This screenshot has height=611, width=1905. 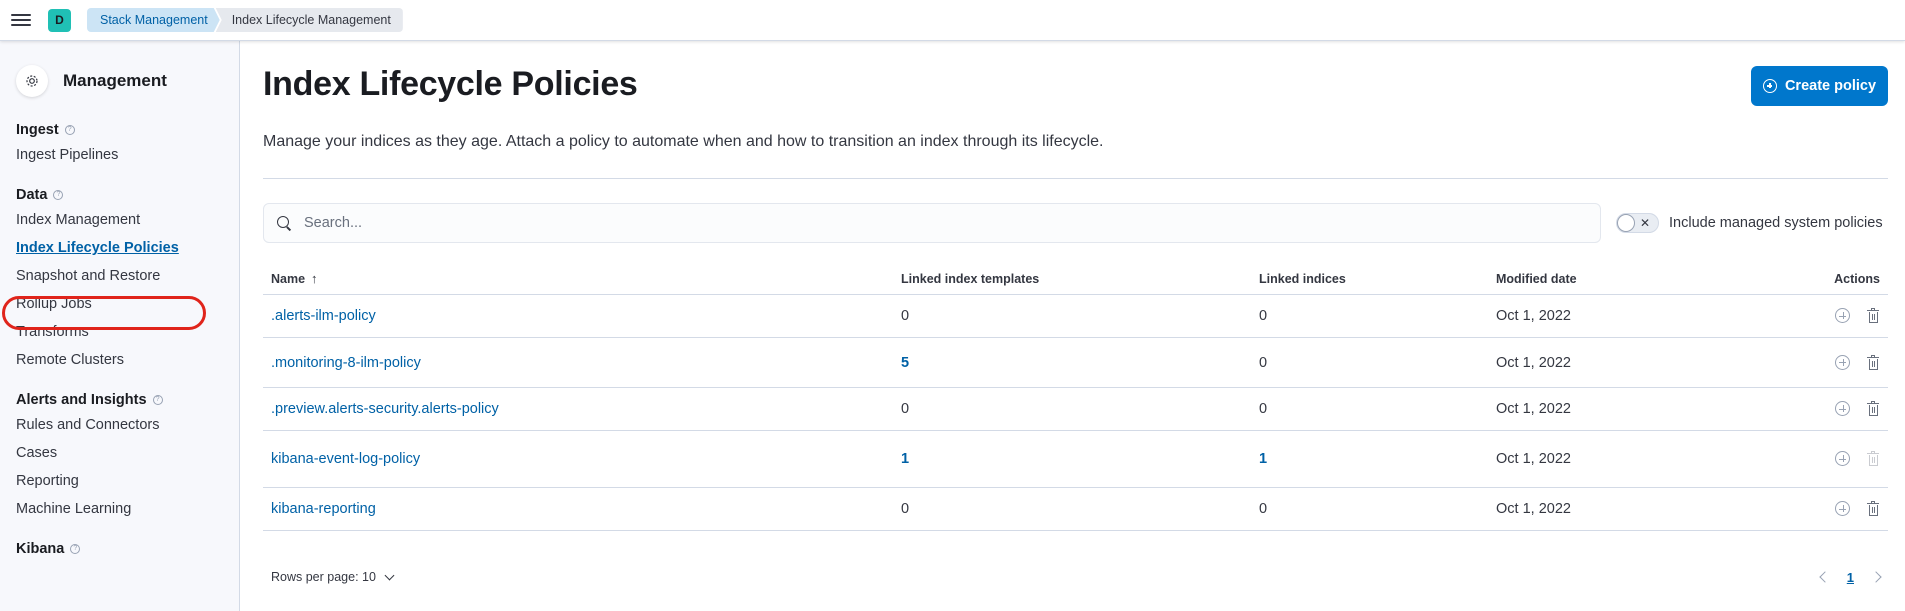 What do you see at coordinates (1637, 223) in the screenshot?
I see `managed-policies-toggle: ✕` at bounding box center [1637, 223].